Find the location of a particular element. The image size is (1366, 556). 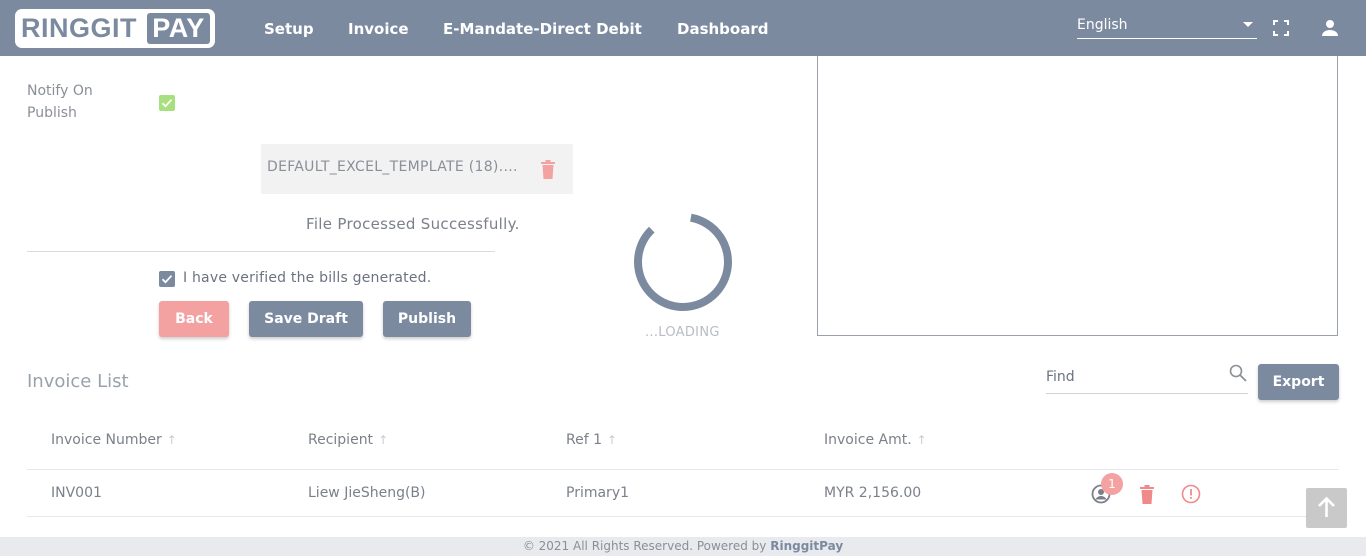

nav-dashboard: Dashboard is located at coordinates (722, 29).